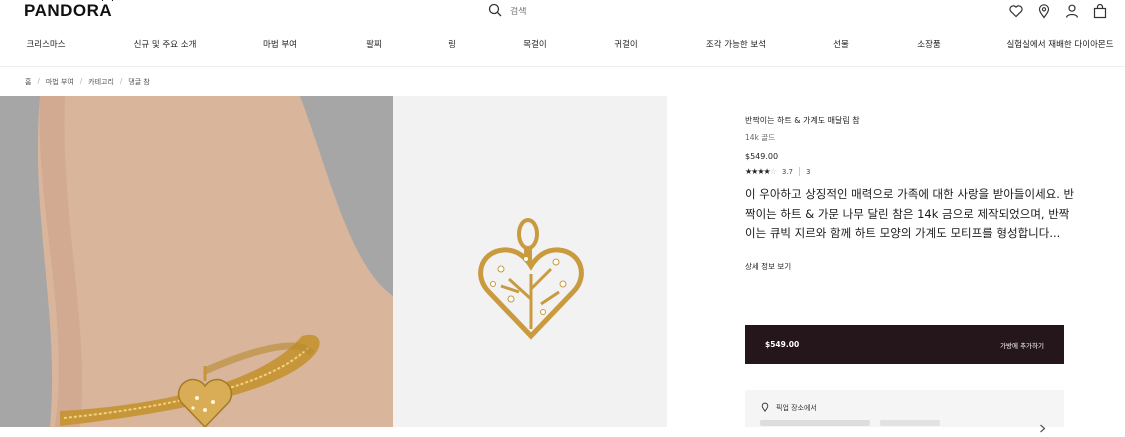  Describe the element at coordinates (782, 344) in the screenshot. I see `cart-button-price: $549.00` at that location.